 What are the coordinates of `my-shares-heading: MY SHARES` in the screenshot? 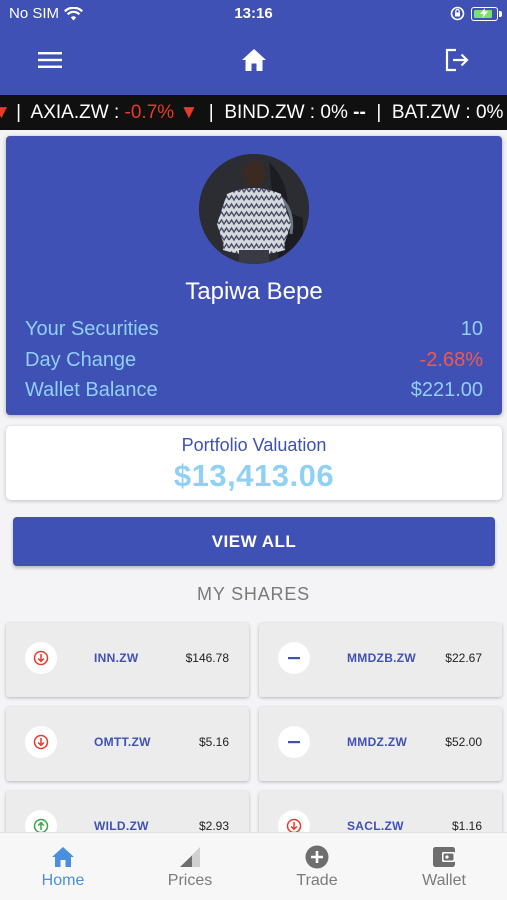 It's located at (253, 594).